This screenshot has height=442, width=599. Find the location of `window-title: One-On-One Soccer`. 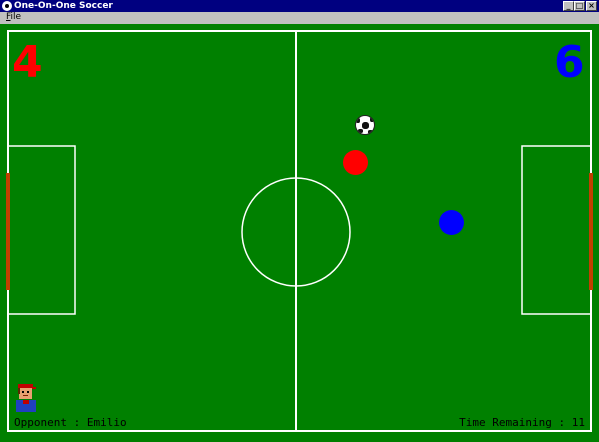

window-title: One-On-One Soccer is located at coordinates (63, 6).